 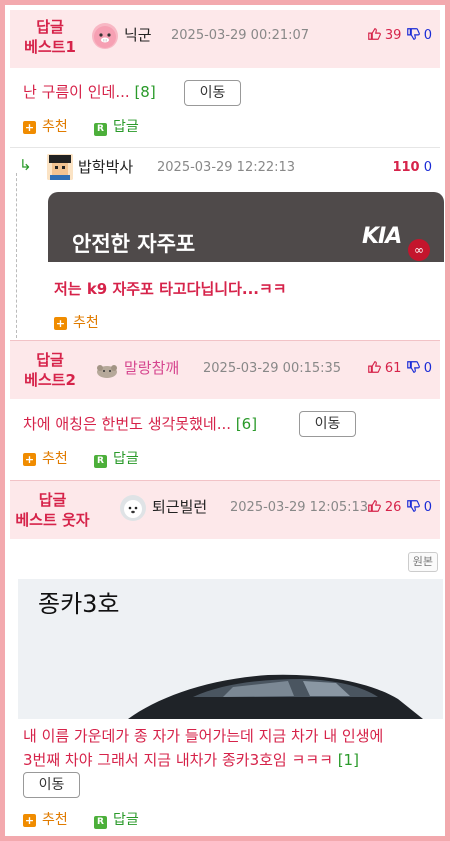 I want to click on best-comment-header: 답글 베스트2 말랑참깨 2025-03-29 00:15:35 61 0, so click(x=225, y=370).